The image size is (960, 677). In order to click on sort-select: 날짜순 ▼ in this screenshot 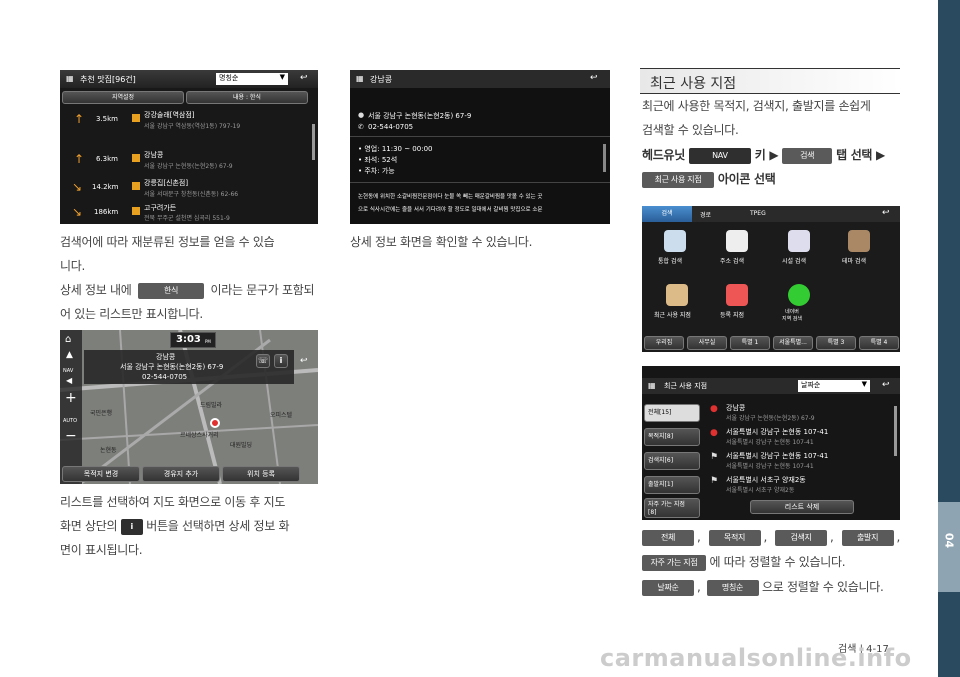, I will do `click(834, 386)`.